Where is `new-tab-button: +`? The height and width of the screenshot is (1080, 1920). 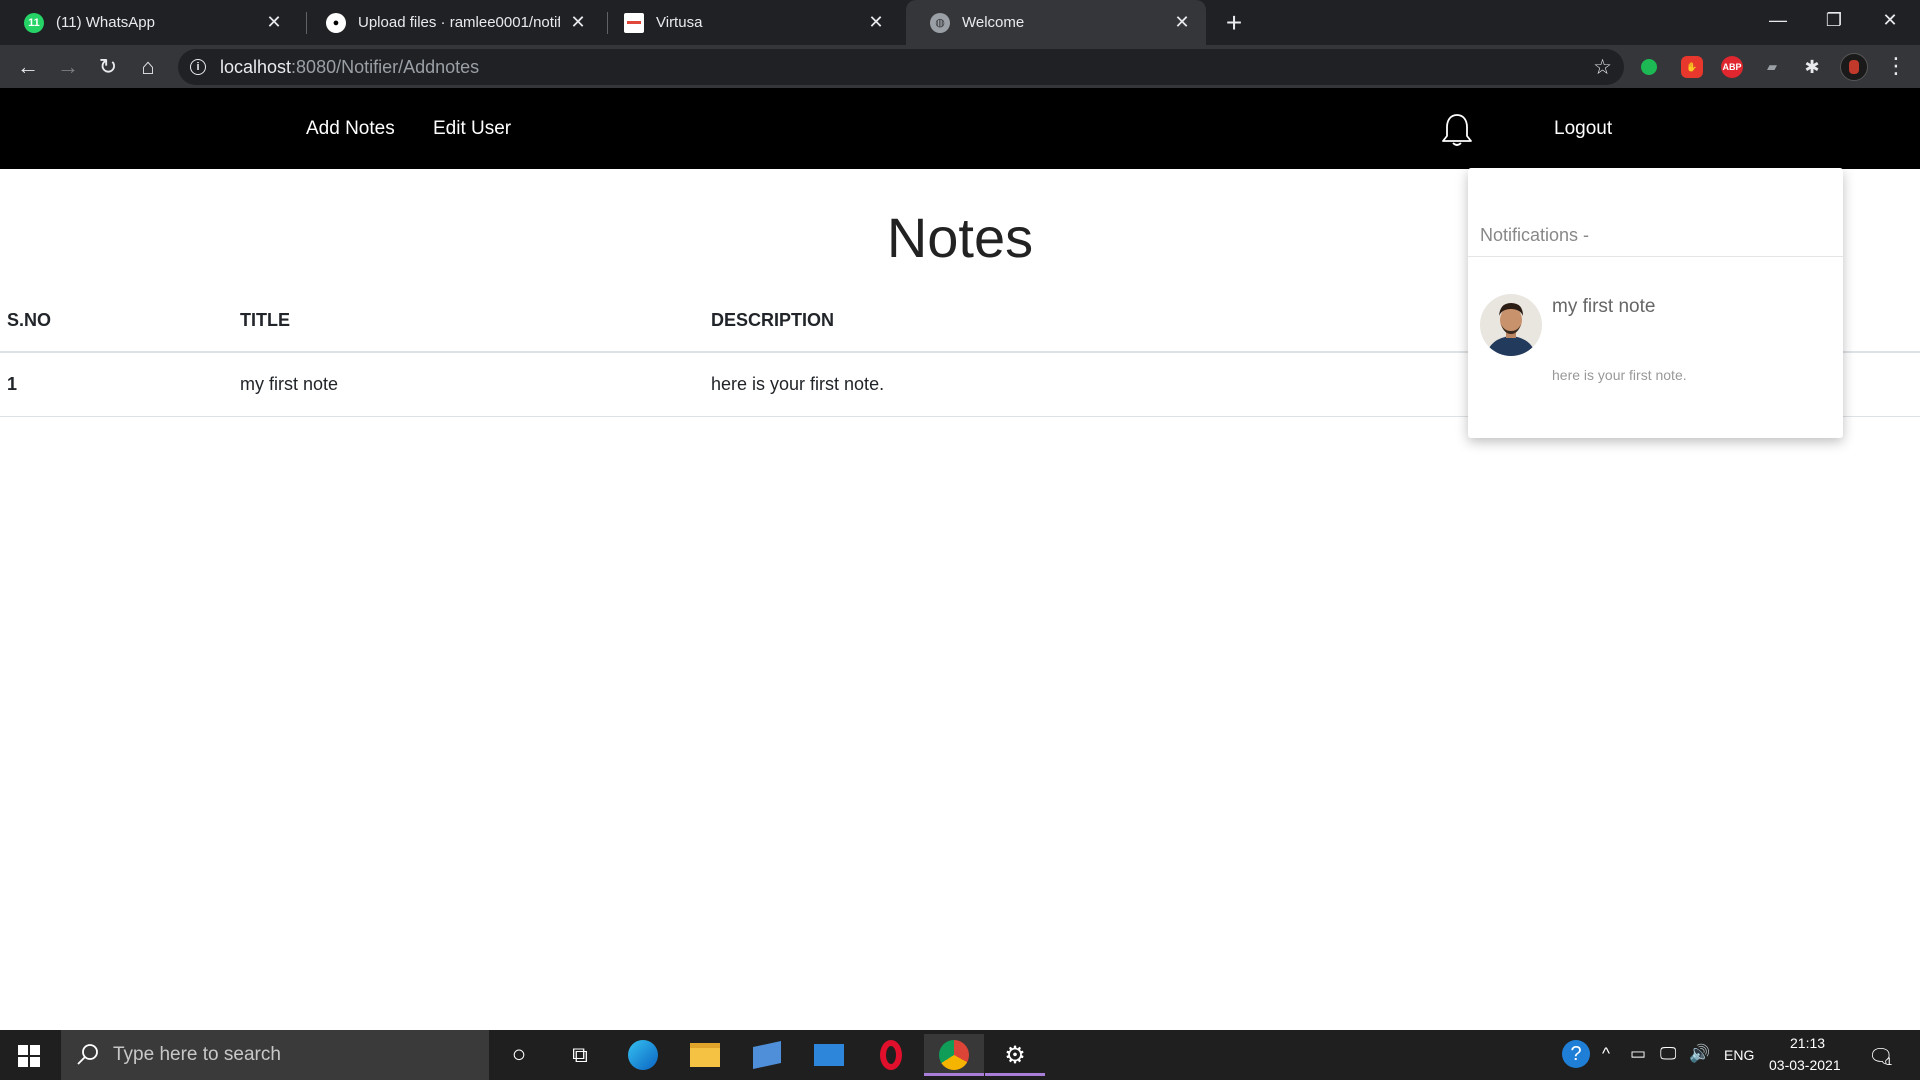 new-tab-button: + is located at coordinates (1234, 23).